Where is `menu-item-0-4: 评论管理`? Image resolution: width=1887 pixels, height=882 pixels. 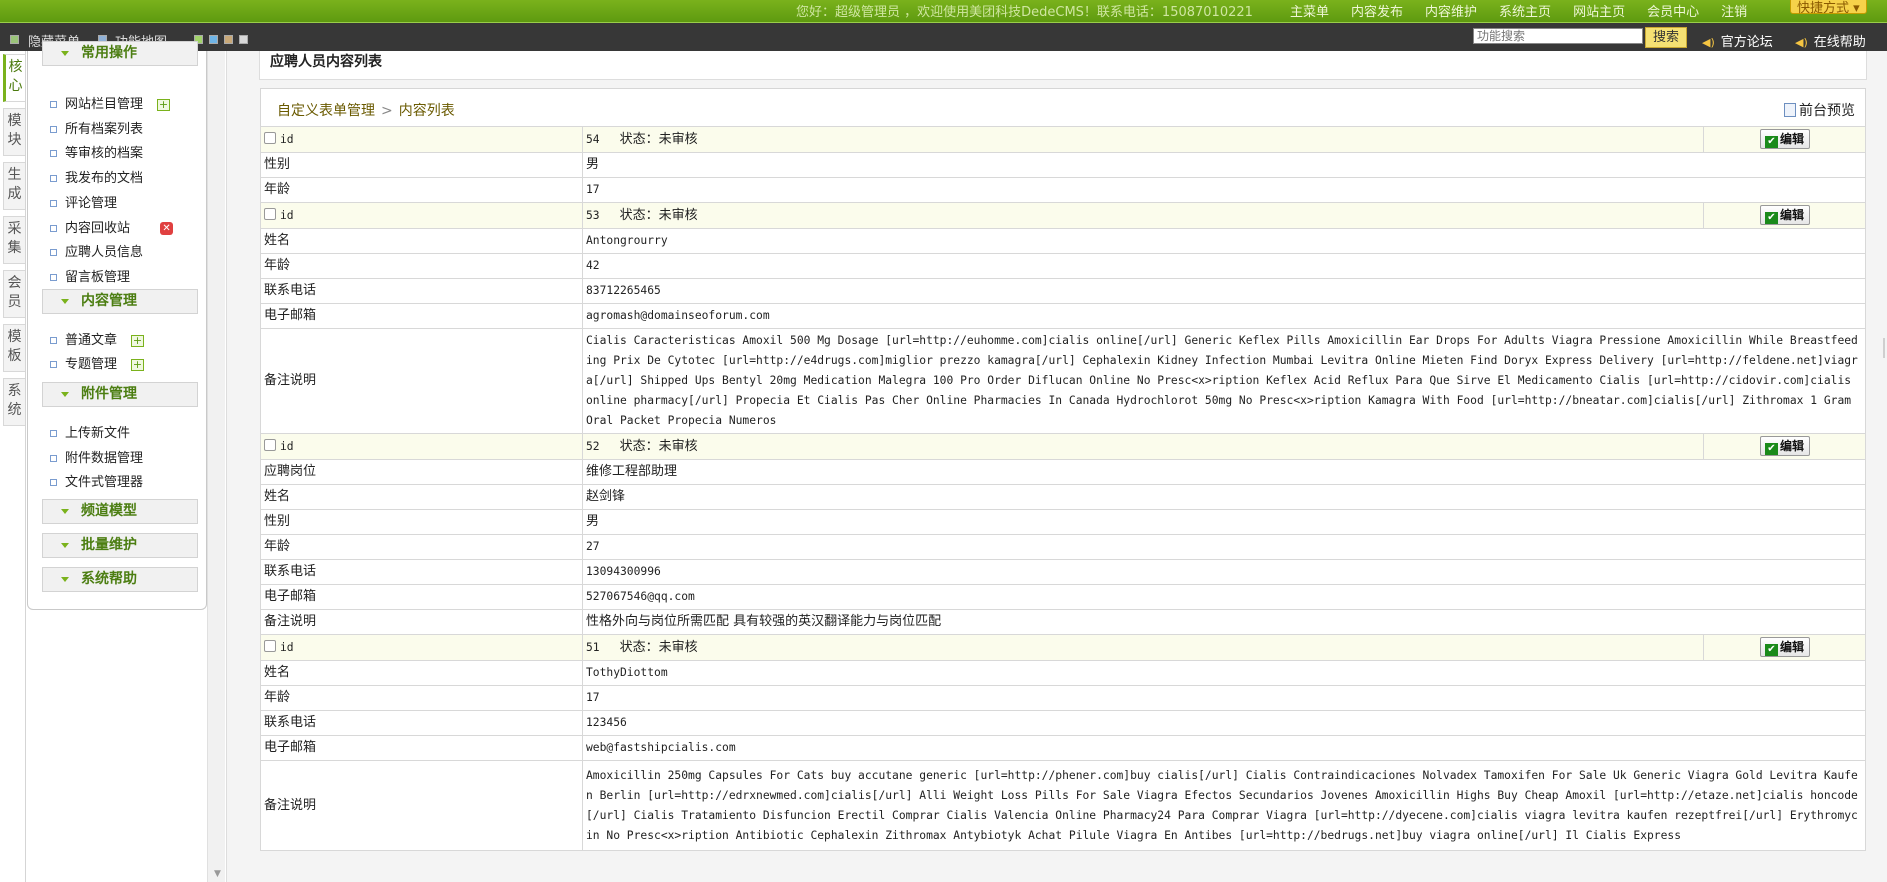 menu-item-0-4: 评论管理 is located at coordinates (83, 201).